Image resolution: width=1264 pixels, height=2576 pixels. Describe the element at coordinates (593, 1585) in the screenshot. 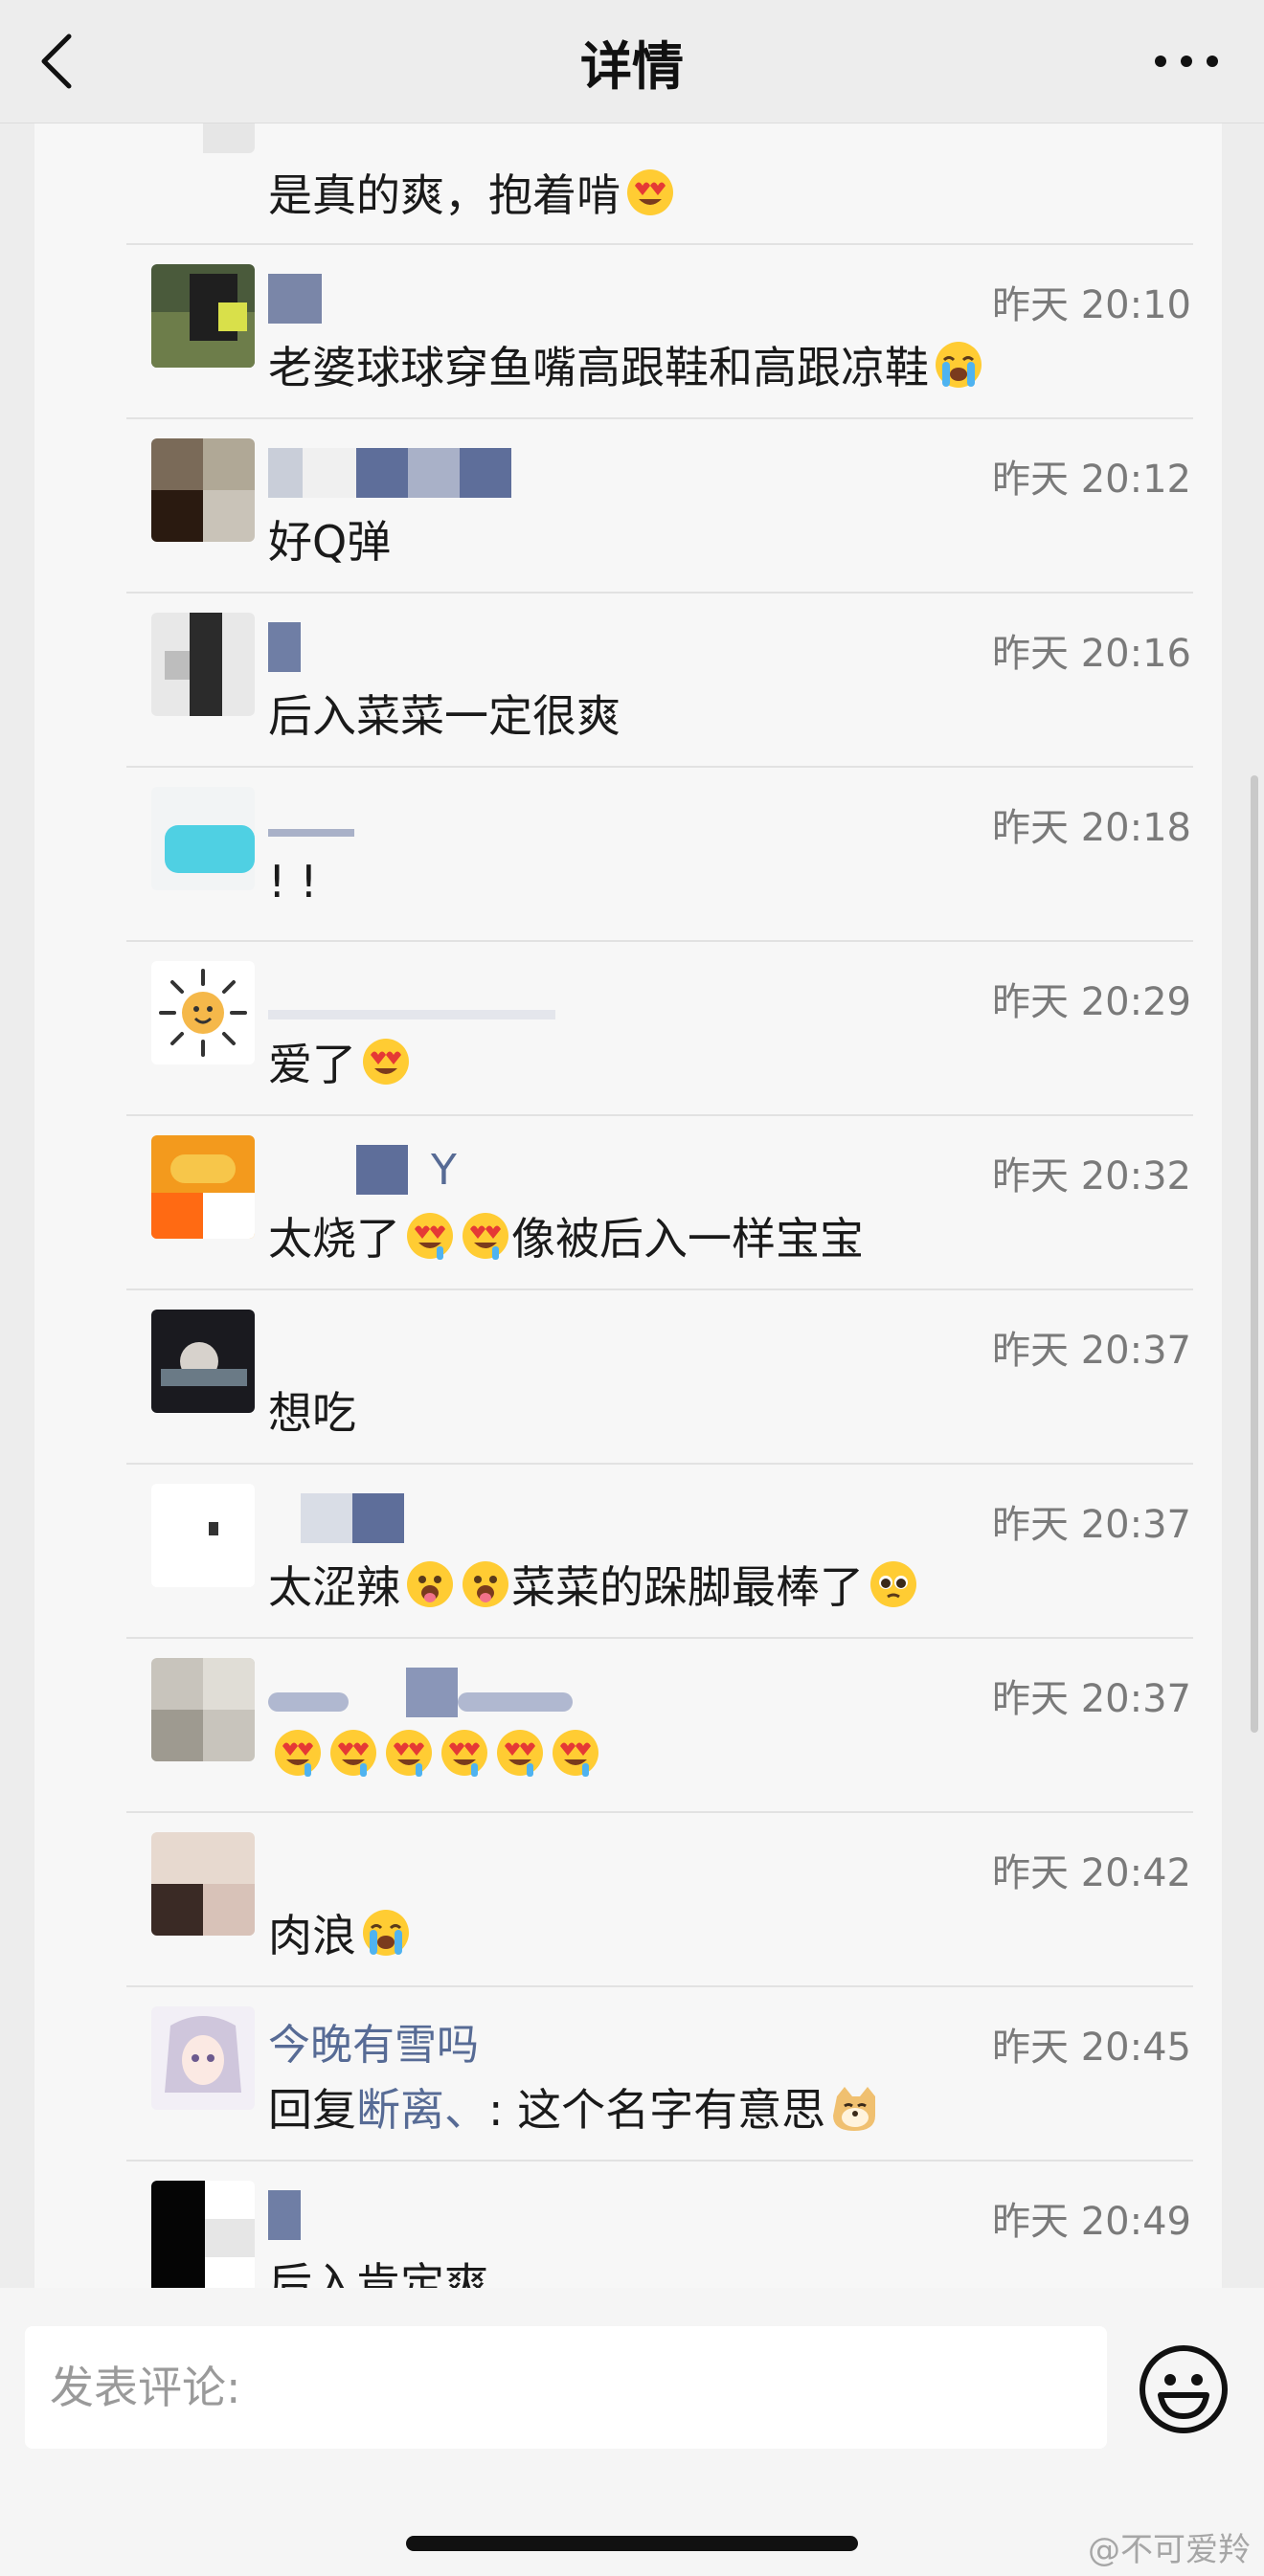

I see `comment-text: 太涩辣 菜菜的跺脚最棒了` at that location.